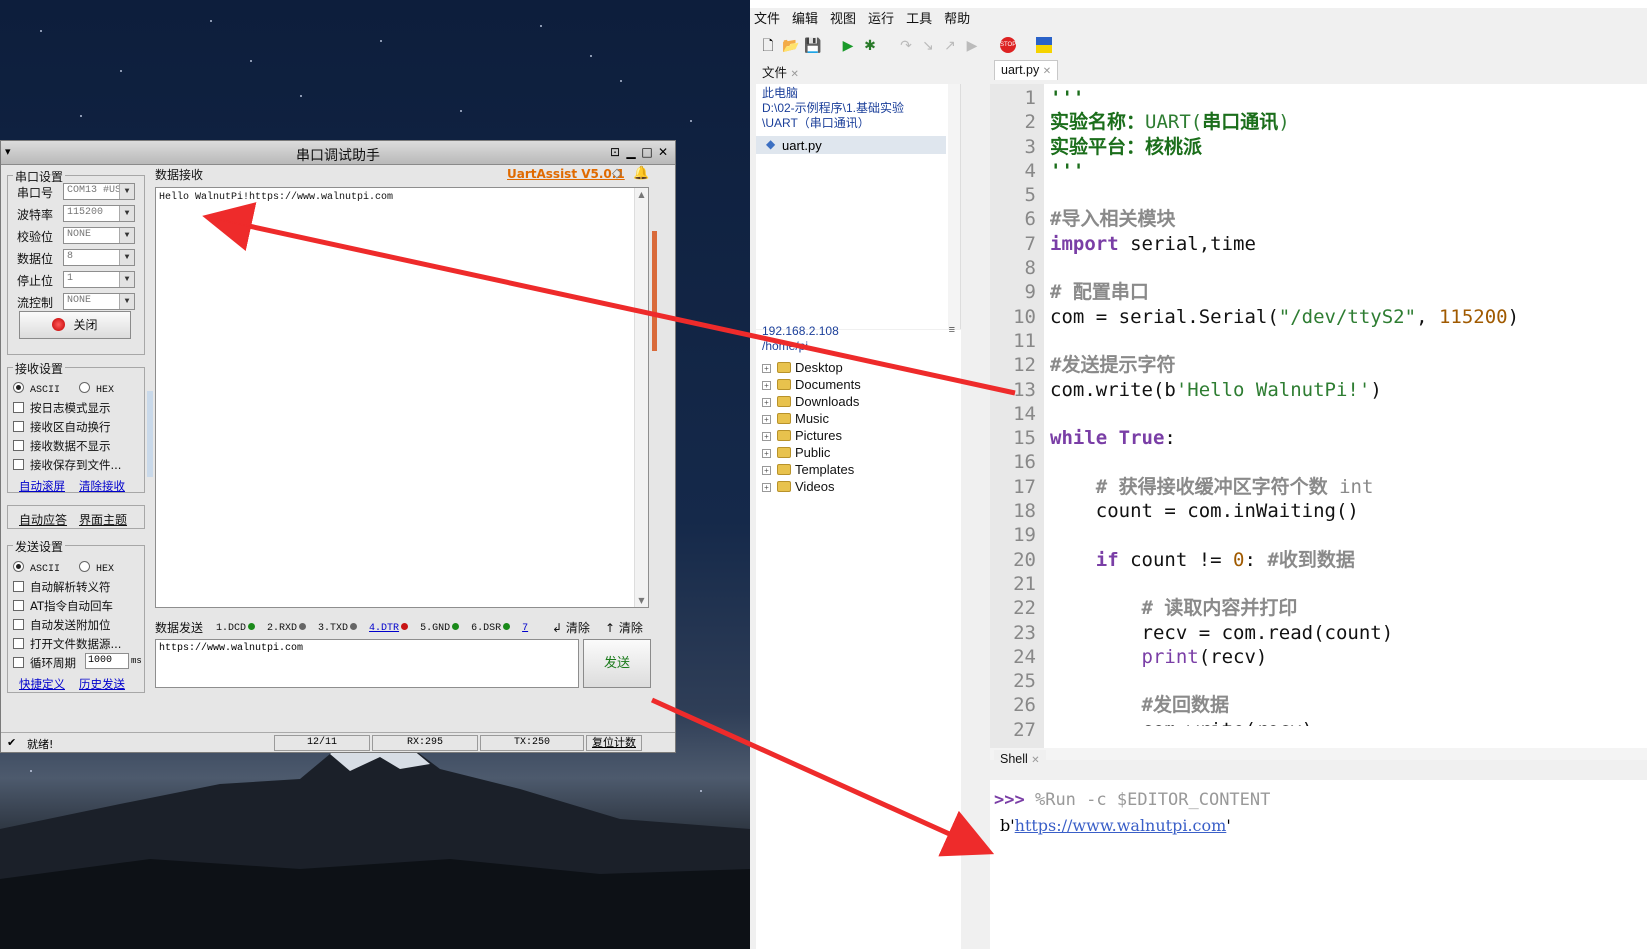 This screenshot has width=1647, height=949. What do you see at coordinates (96, 388) in the screenshot?
I see `recv-hex-radio: HEX` at bounding box center [96, 388].